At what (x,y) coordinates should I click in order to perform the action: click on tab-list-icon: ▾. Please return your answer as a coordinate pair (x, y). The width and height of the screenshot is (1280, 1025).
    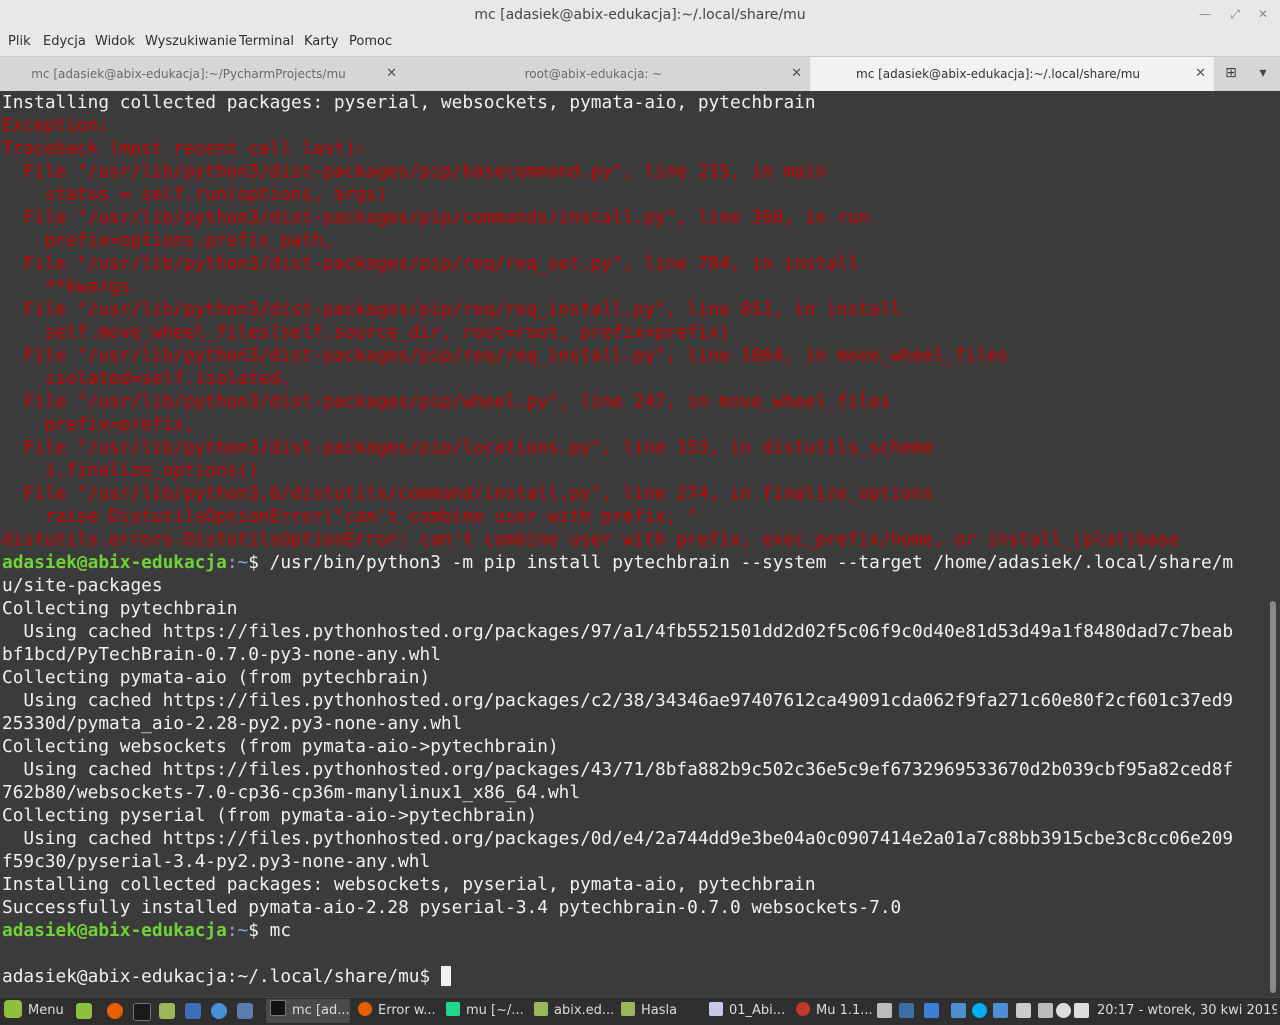
    Looking at the image, I should click on (1263, 74).